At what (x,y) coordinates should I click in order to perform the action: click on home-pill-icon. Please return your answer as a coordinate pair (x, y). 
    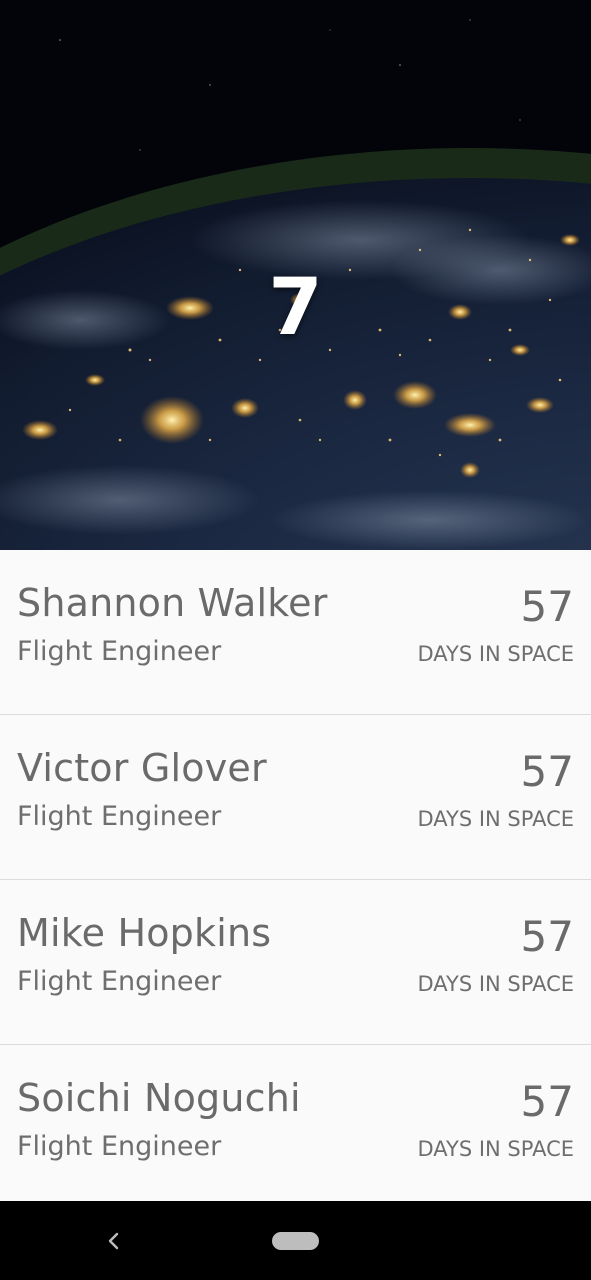
    Looking at the image, I should click on (295, 1241).